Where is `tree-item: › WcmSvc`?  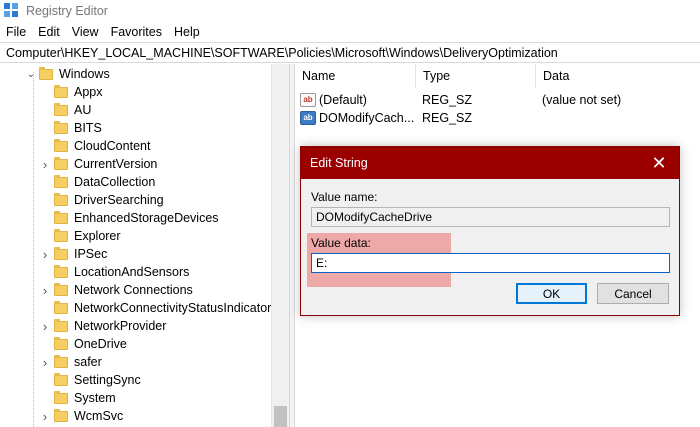
tree-item: › WcmSvc is located at coordinates (81, 416).